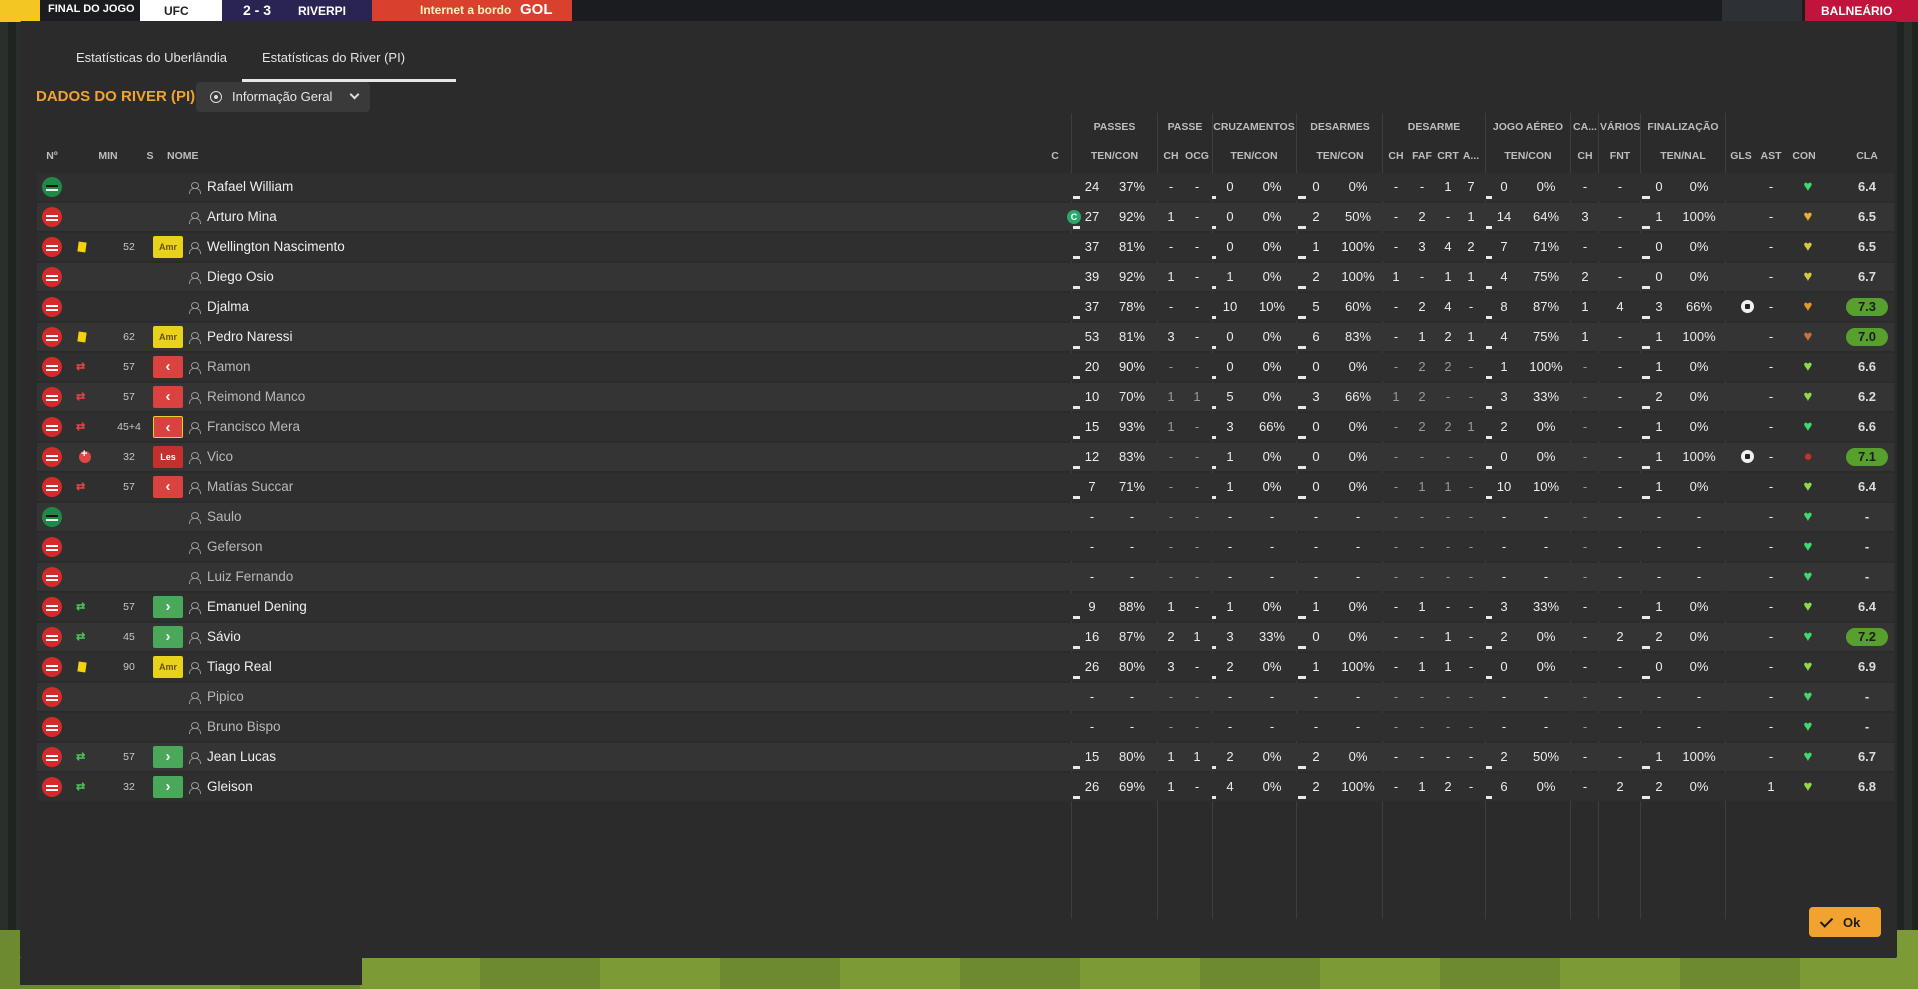 This screenshot has width=1918, height=989. What do you see at coordinates (1448, 786) in the screenshot?
I see `tackle-crt: 2` at bounding box center [1448, 786].